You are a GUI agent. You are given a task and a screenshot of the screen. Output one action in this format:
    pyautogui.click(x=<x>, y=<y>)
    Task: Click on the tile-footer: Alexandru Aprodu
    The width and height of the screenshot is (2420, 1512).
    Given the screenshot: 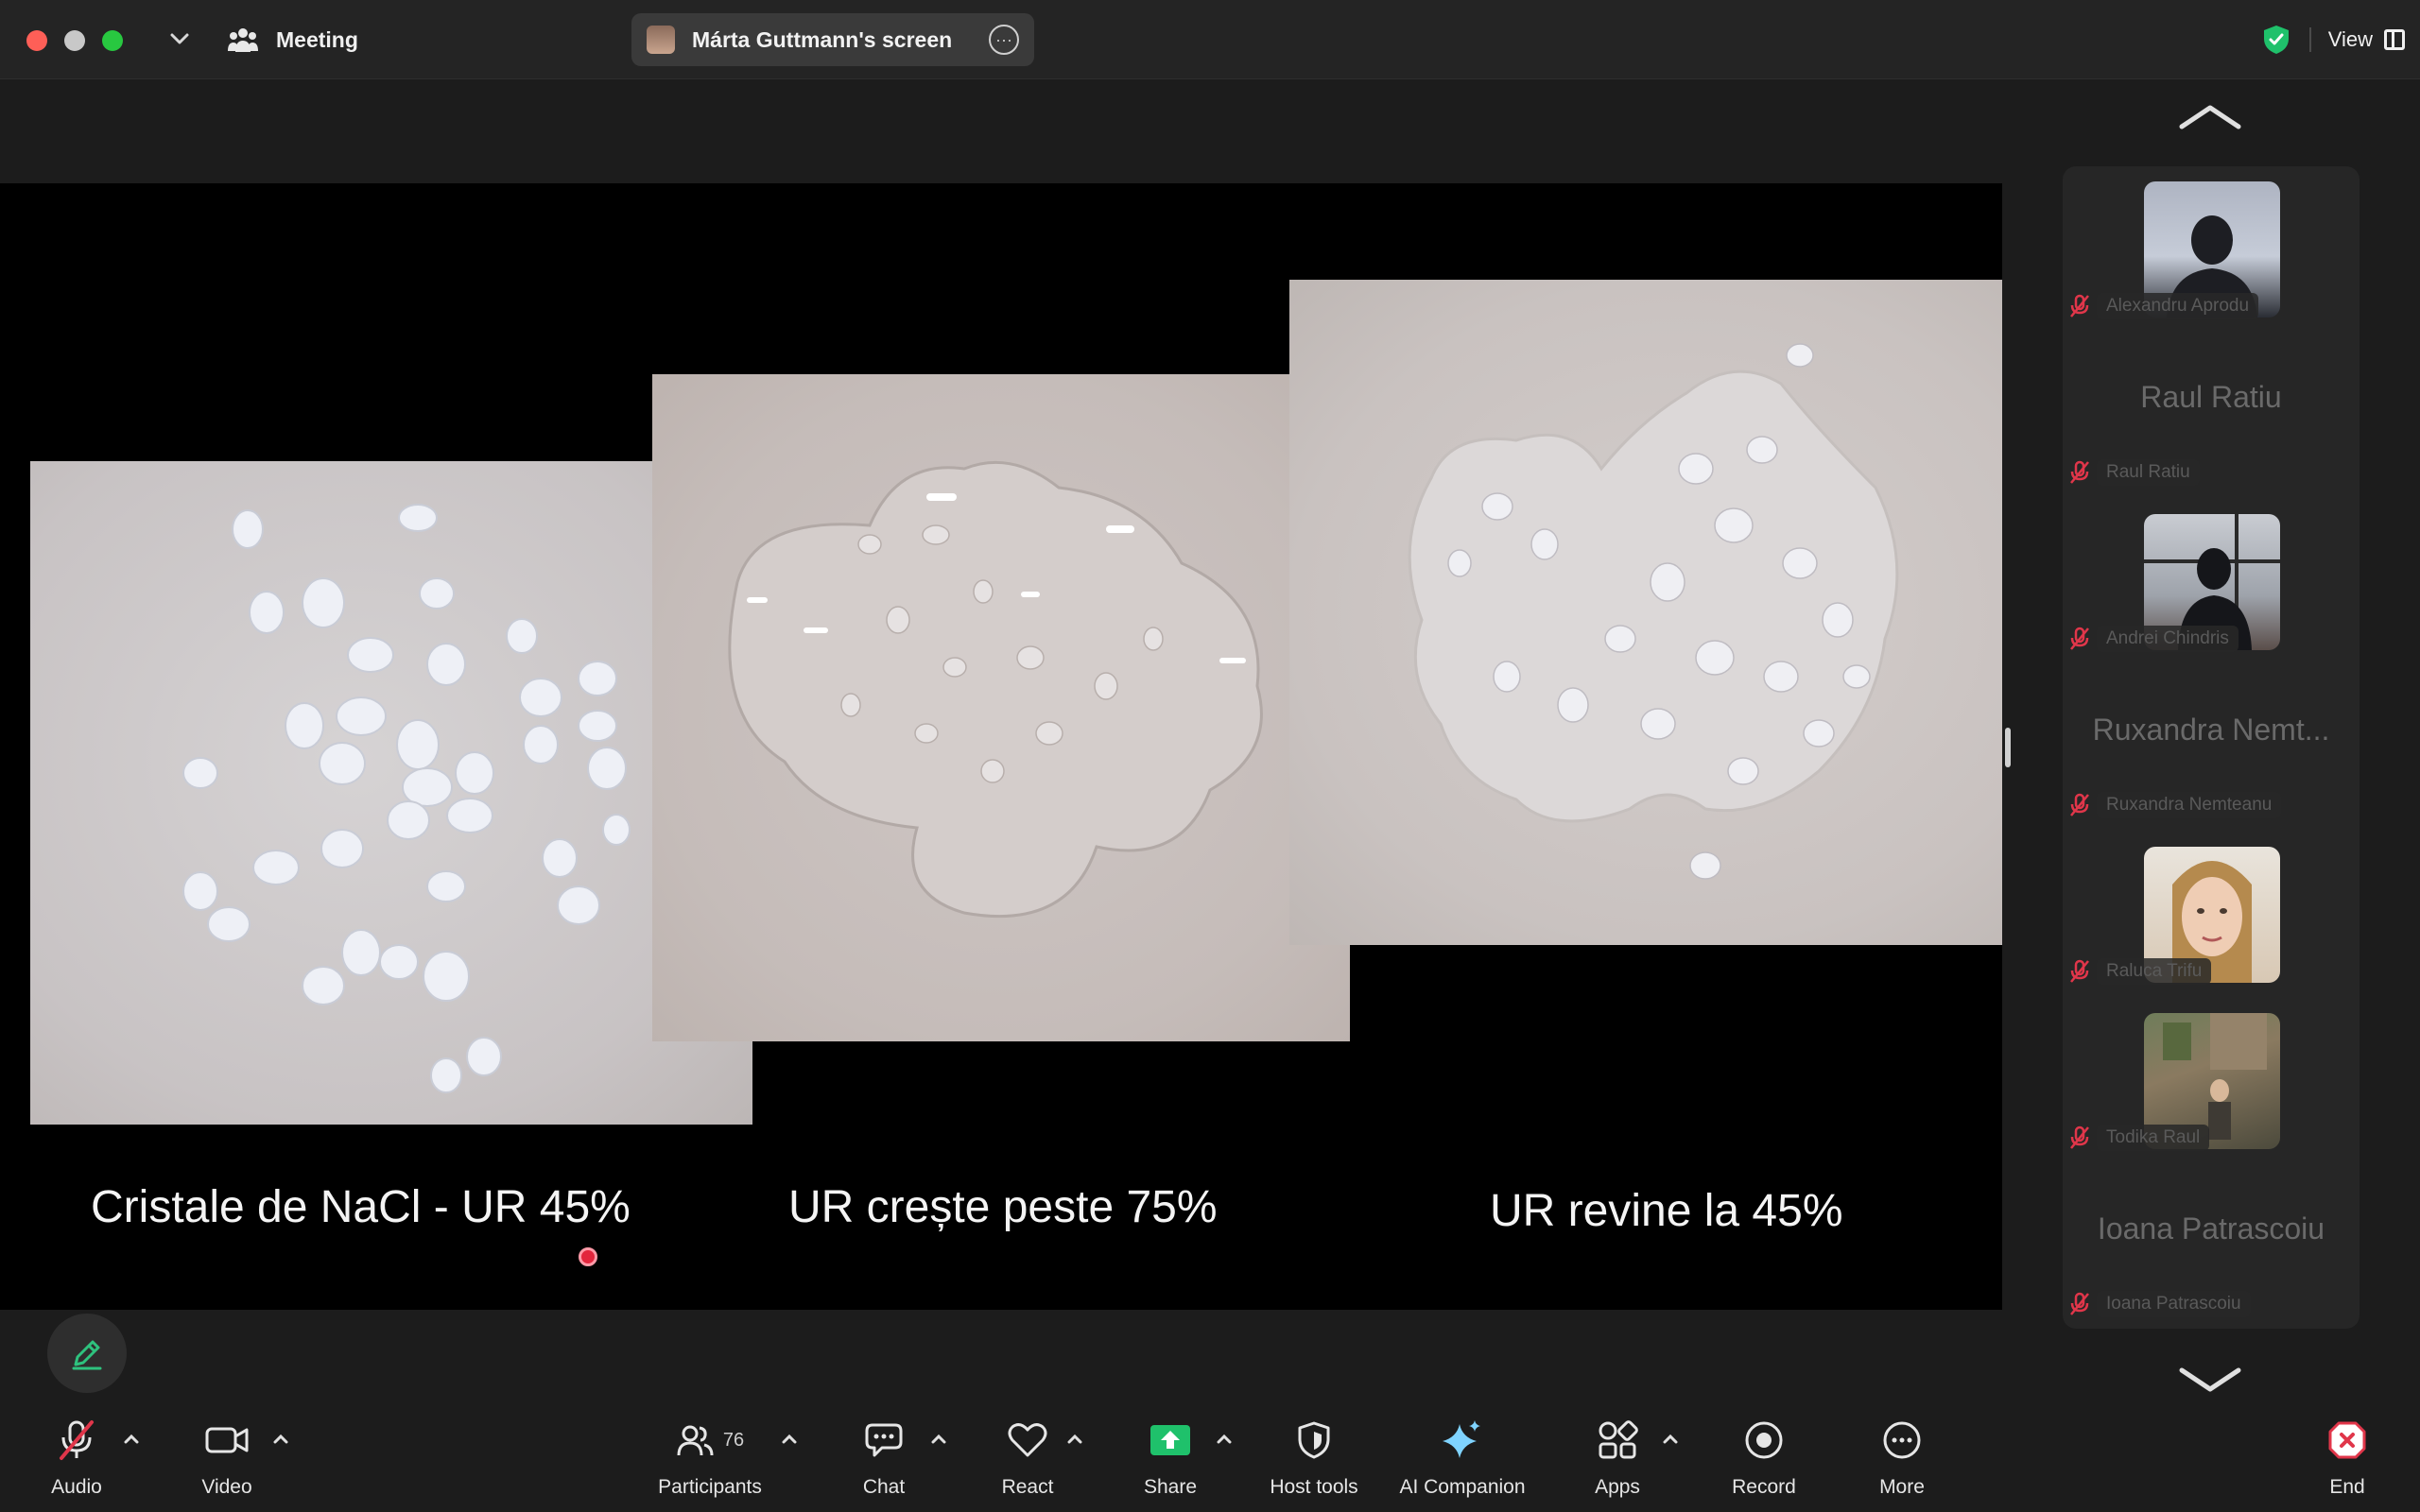 What is the action you would take?
    pyautogui.click(x=2163, y=306)
    